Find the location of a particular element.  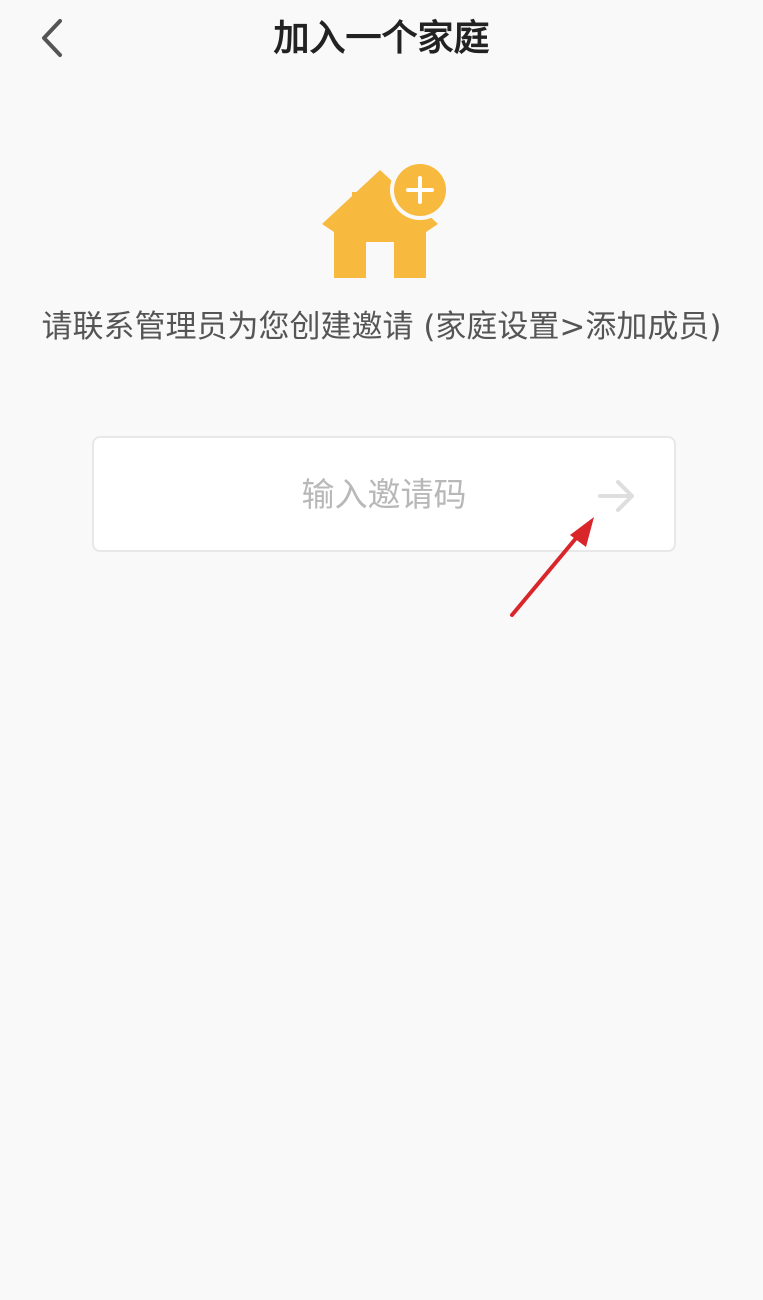

header-bar: 加入一个家庭 is located at coordinates (381, 40).